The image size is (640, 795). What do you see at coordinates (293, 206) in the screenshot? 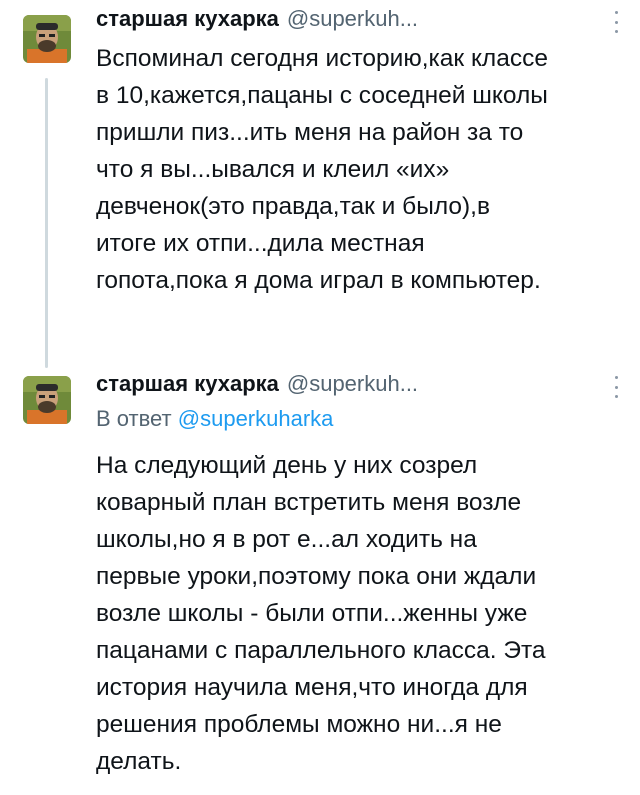
I see `tweet-text-line: девченок(это правда,так и было),в` at bounding box center [293, 206].